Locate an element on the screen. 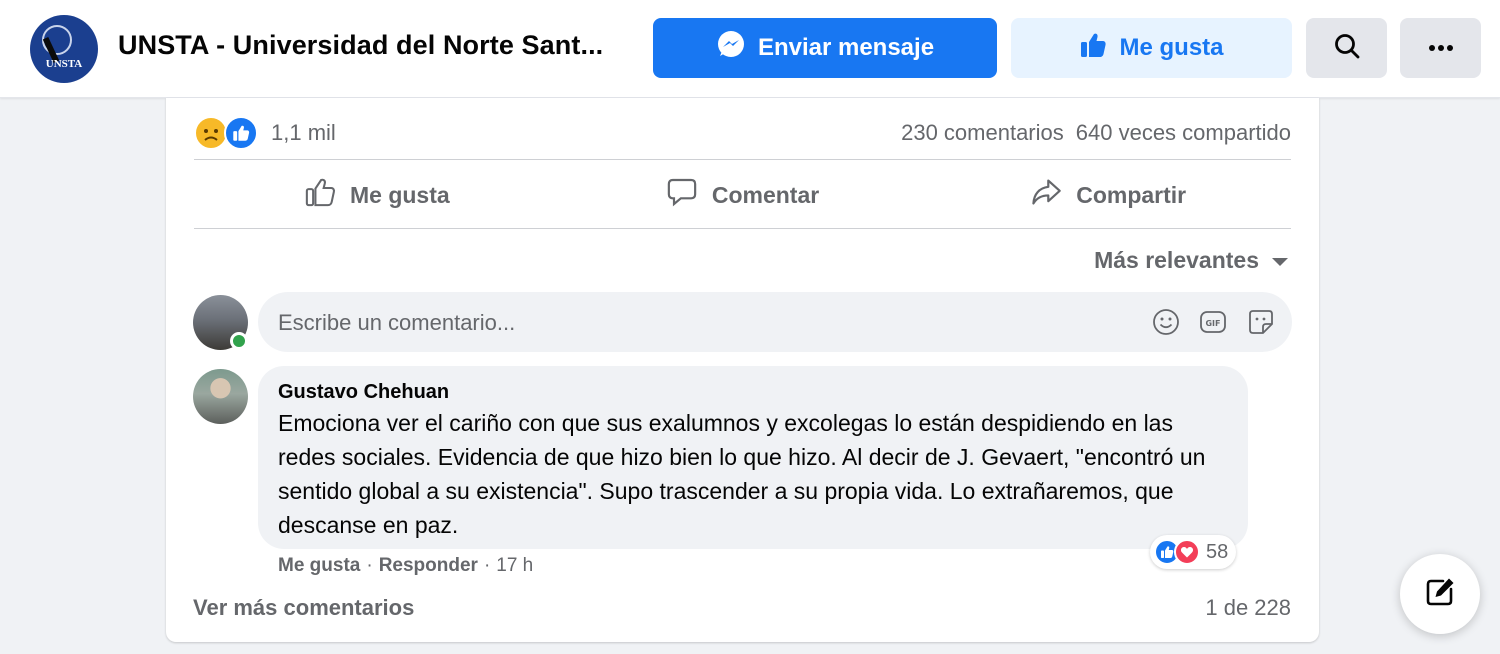  like-action-label: Me gusta is located at coordinates (399, 194).